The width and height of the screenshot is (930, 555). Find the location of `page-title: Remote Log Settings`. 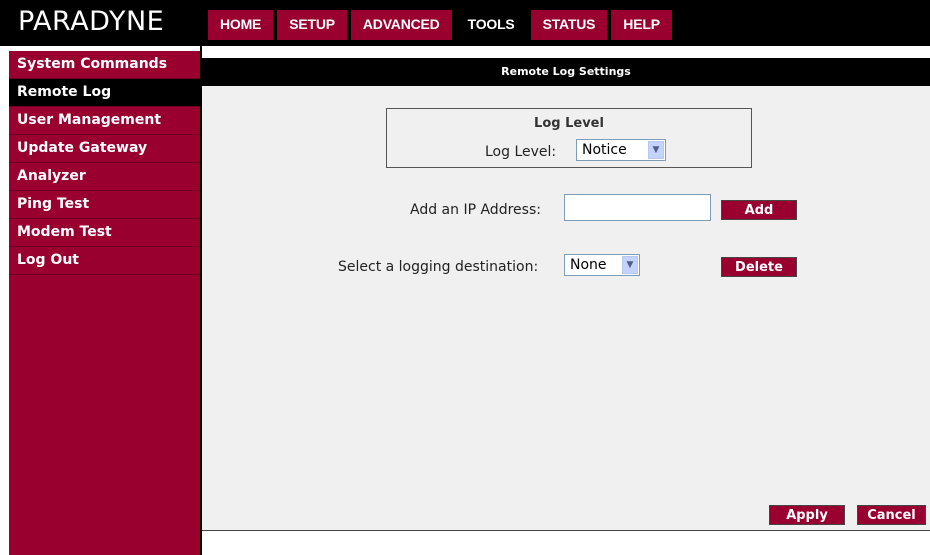

page-title: Remote Log Settings is located at coordinates (566, 72).